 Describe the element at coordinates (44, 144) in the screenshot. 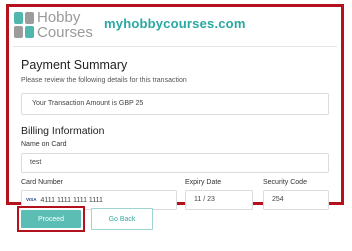

I see `name-on-card-label: Name on Card` at that location.